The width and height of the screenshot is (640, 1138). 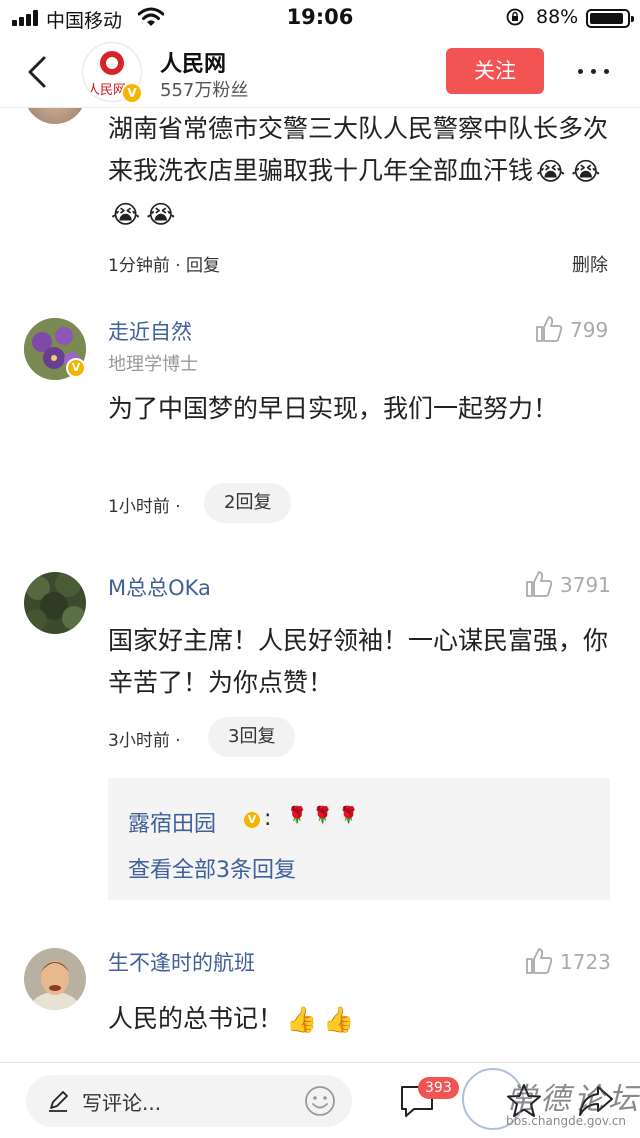 I want to click on reply-preview-box: 露宿田园 V : 🌹 🌹 🌹 查看全部3条回复, so click(x=359, y=839).